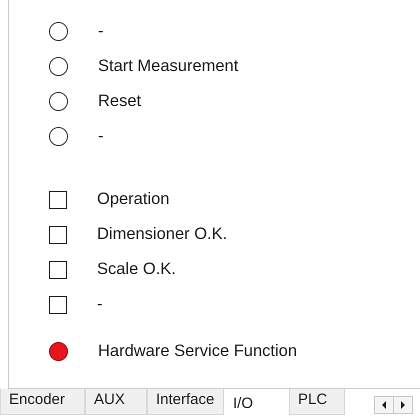 This screenshot has width=420, height=417. Describe the element at coordinates (42, 402) in the screenshot. I see `tab: Encoder` at that location.